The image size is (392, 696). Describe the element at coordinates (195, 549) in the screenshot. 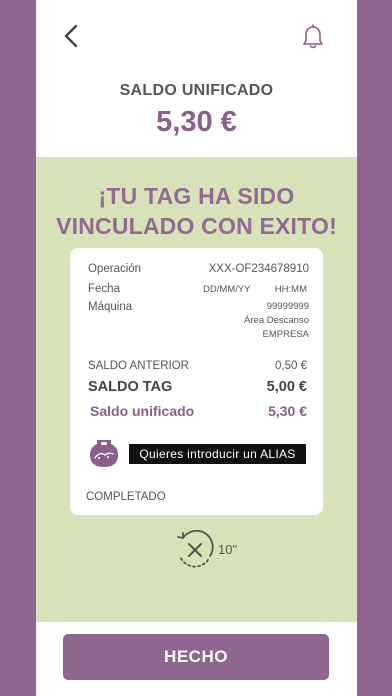

I see `timer-cancel-icon` at that location.